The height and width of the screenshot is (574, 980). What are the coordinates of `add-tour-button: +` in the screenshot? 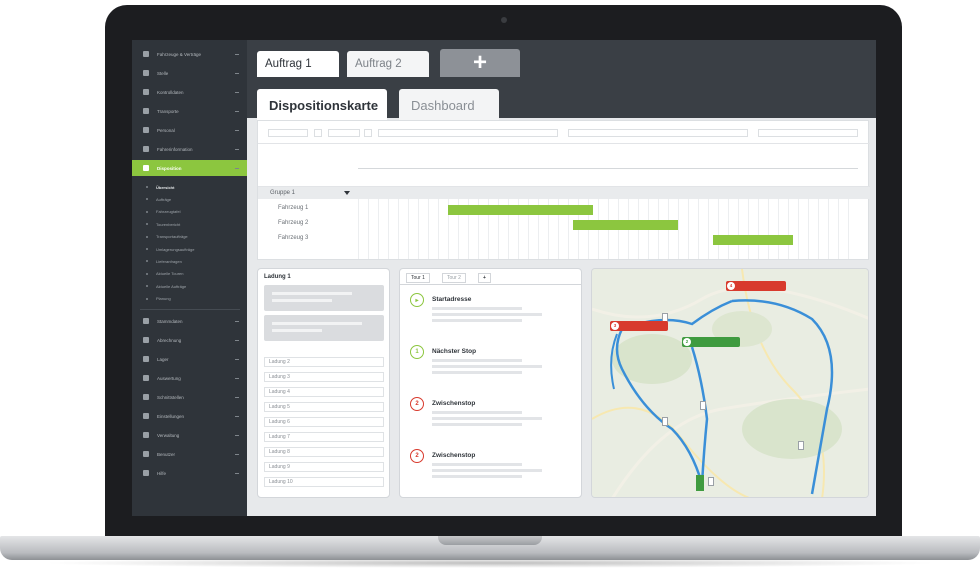 It's located at (484, 278).